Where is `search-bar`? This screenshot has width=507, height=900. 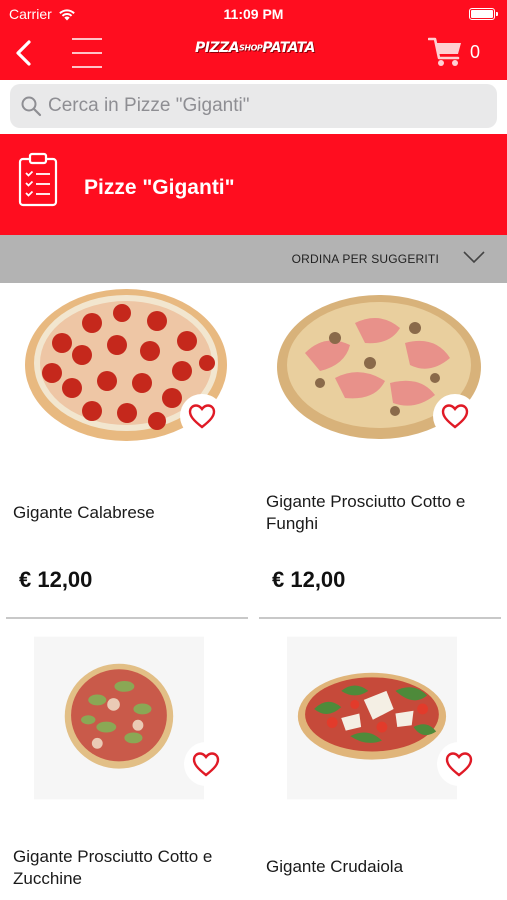
search-bar is located at coordinates (253, 106).